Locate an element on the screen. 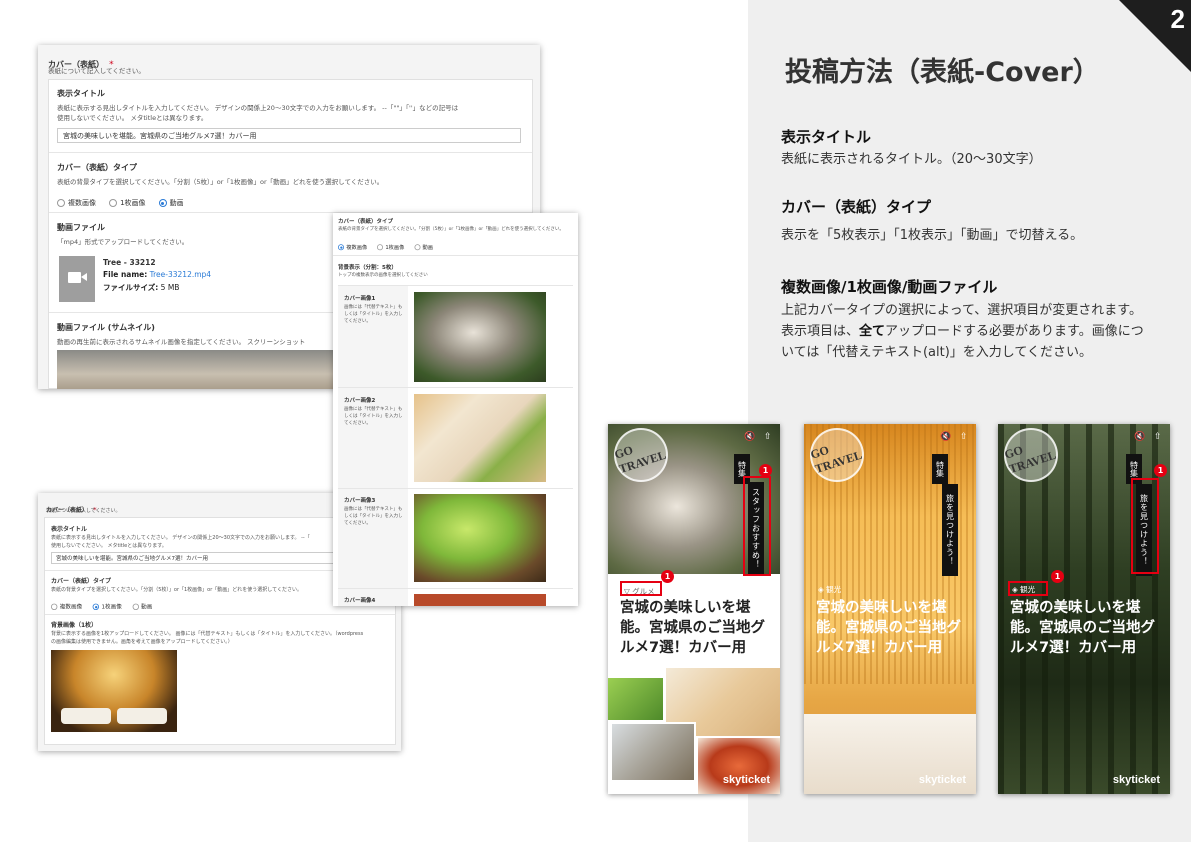 Image resolution: width=1191 pixels, height=842 pixels. category-tag: ◈ 観光 is located at coordinates (830, 589).